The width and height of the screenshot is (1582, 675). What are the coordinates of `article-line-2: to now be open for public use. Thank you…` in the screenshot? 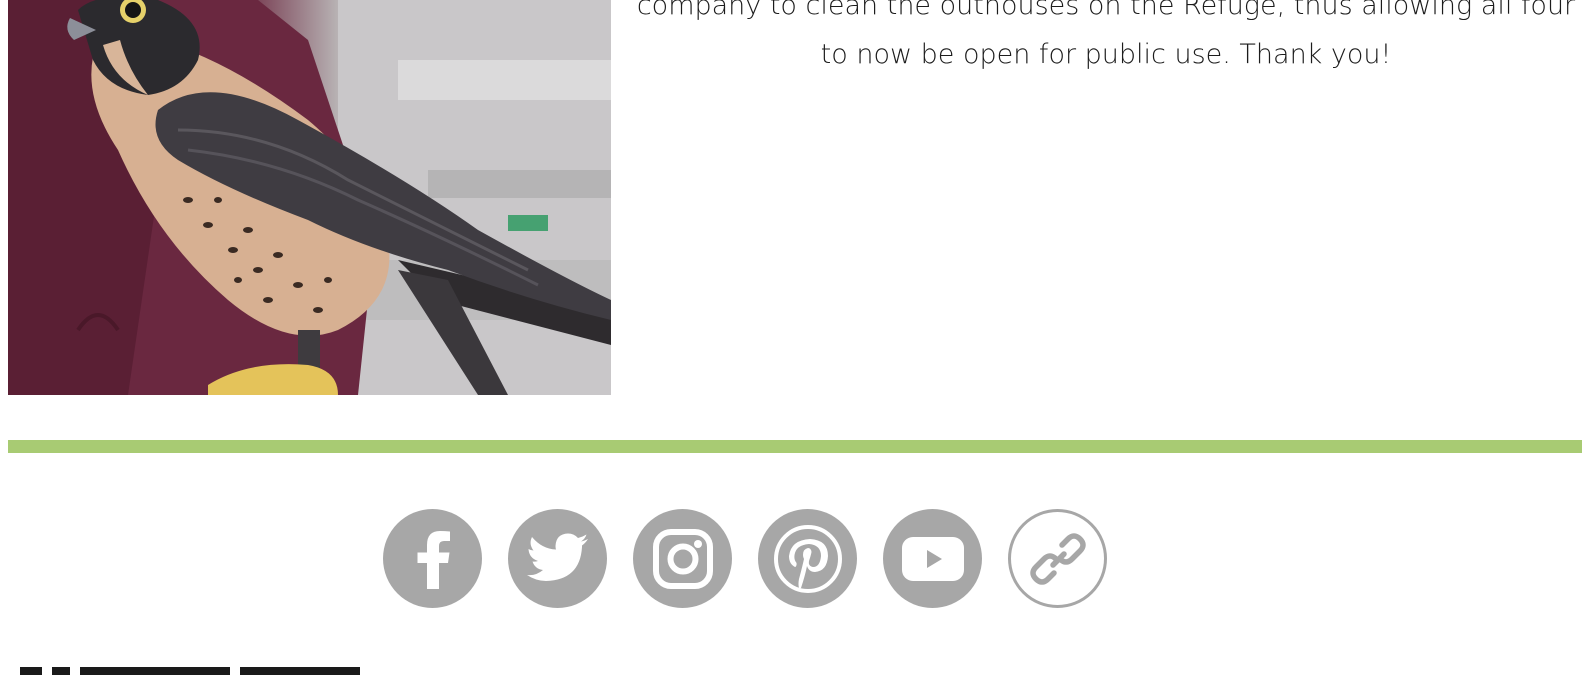 It's located at (1106, 54).